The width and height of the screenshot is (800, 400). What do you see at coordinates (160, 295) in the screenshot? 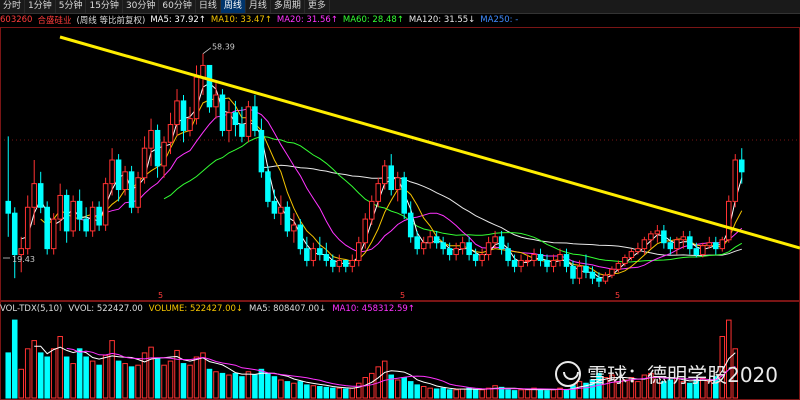
I see `event-marker-0: 5` at bounding box center [160, 295].